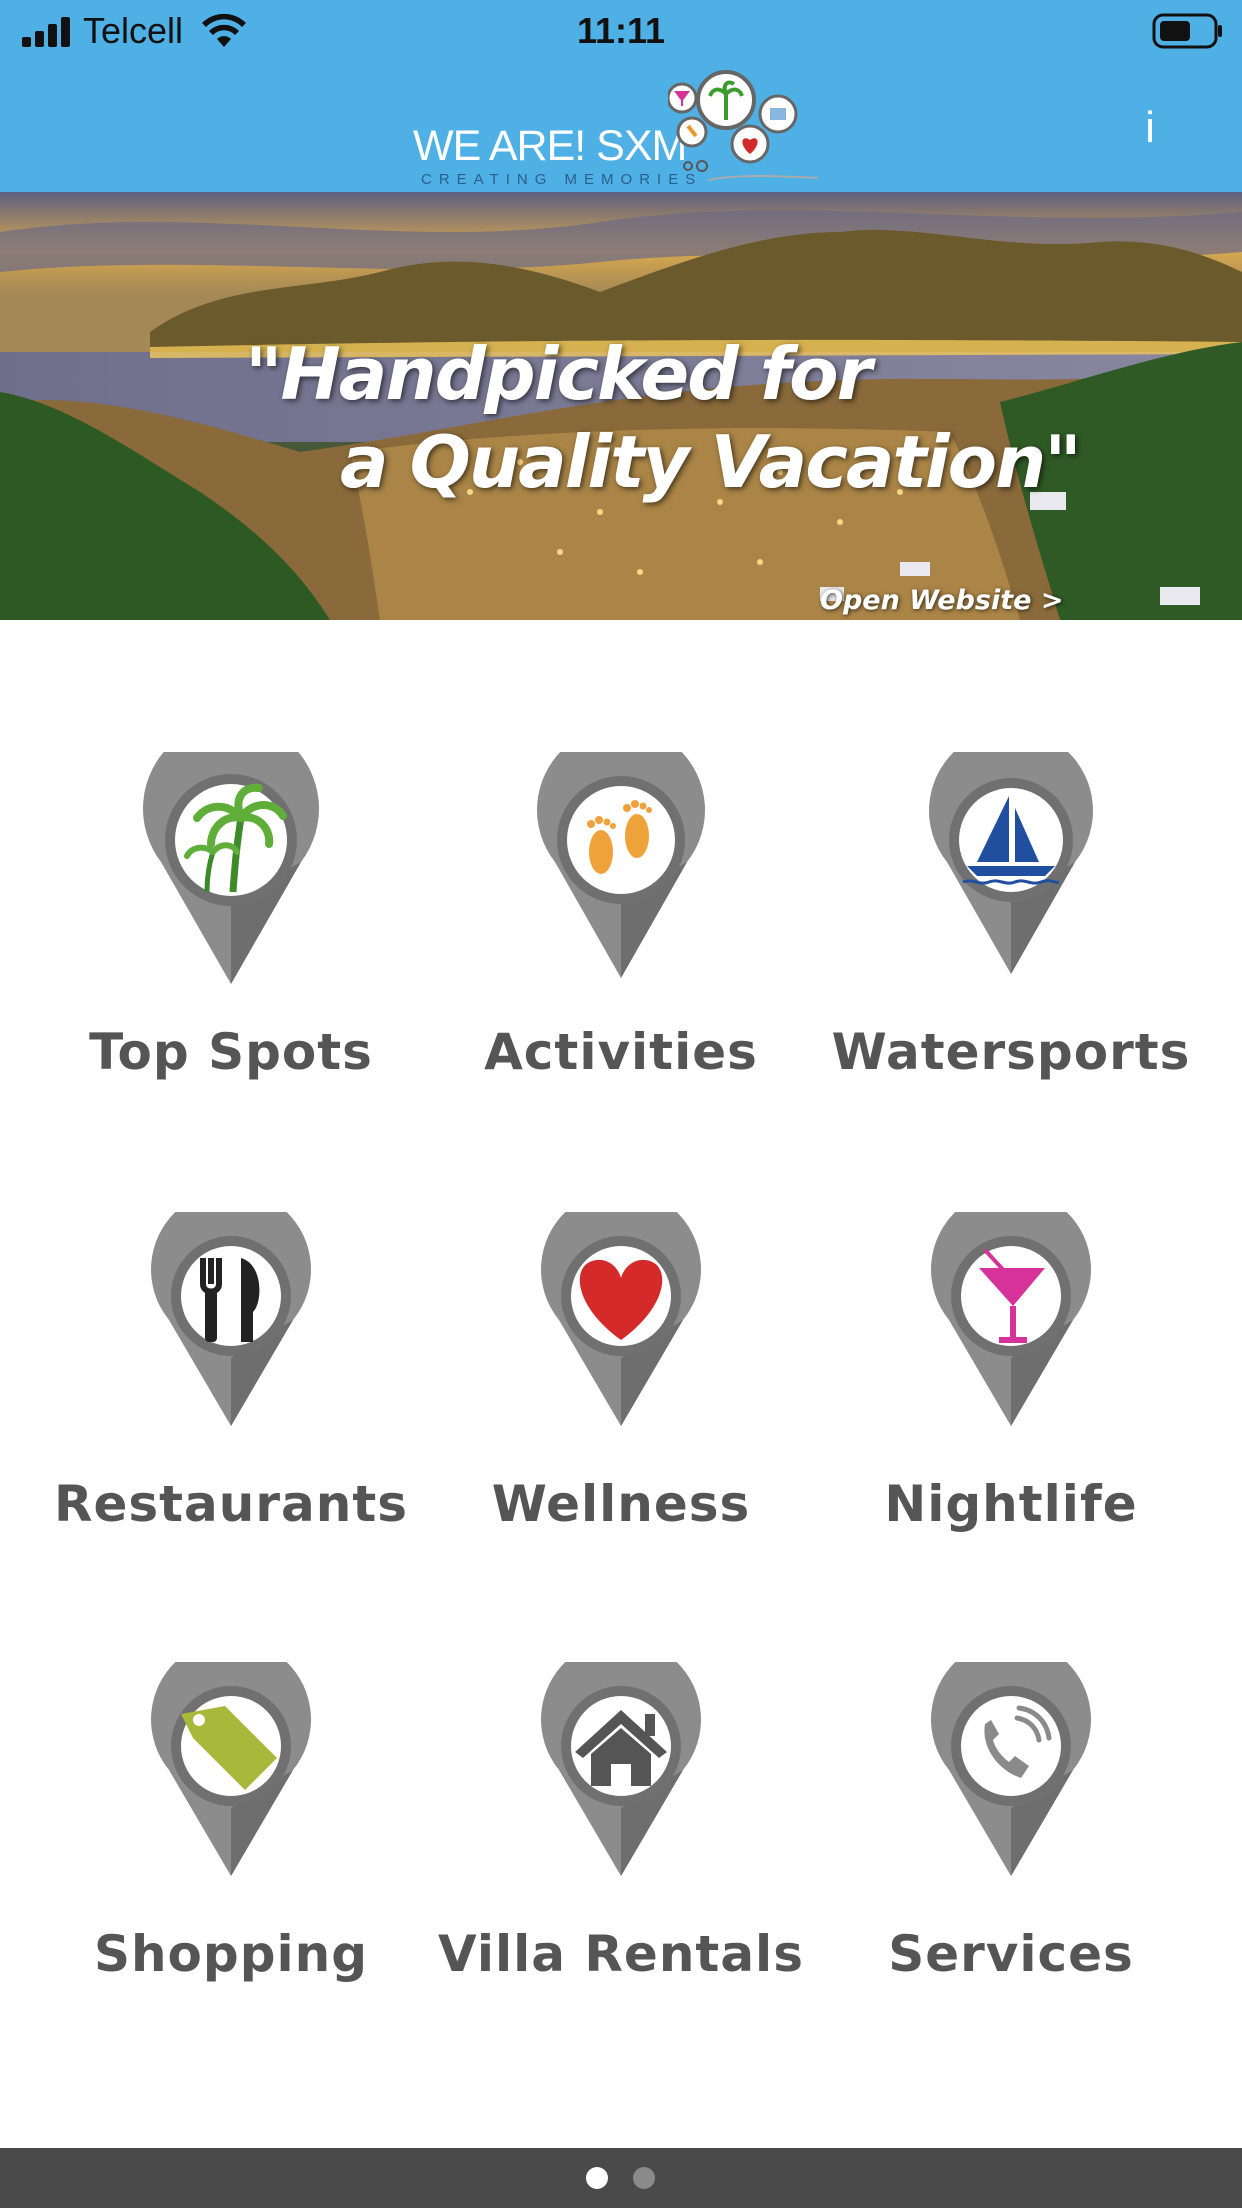 The height and width of the screenshot is (2208, 1242). Describe the element at coordinates (621, 1052) in the screenshot. I see `category-label: Activities` at that location.